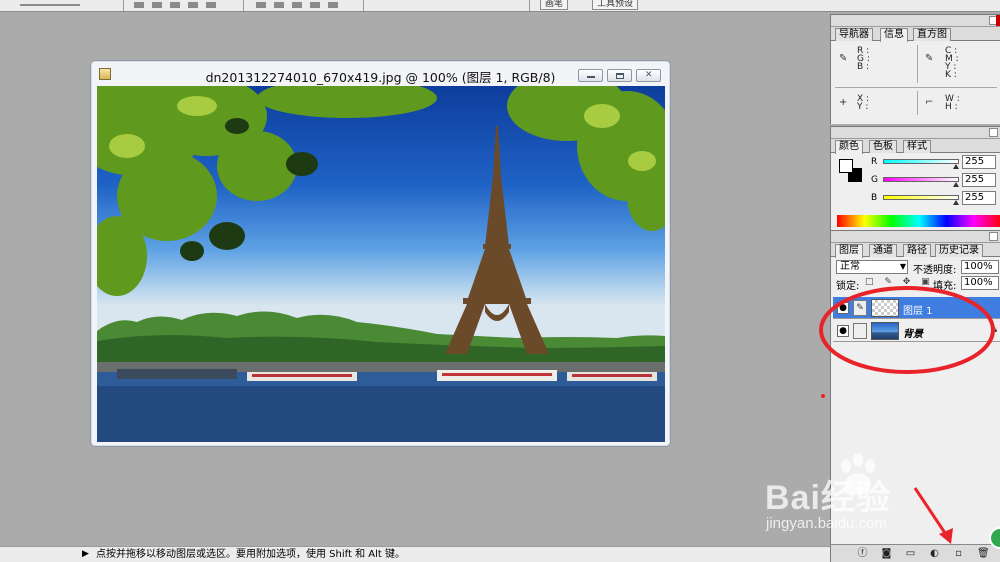 This screenshot has height=562, width=1000. Describe the element at coordinates (915, 237) in the screenshot. I see `panel-header` at that location.